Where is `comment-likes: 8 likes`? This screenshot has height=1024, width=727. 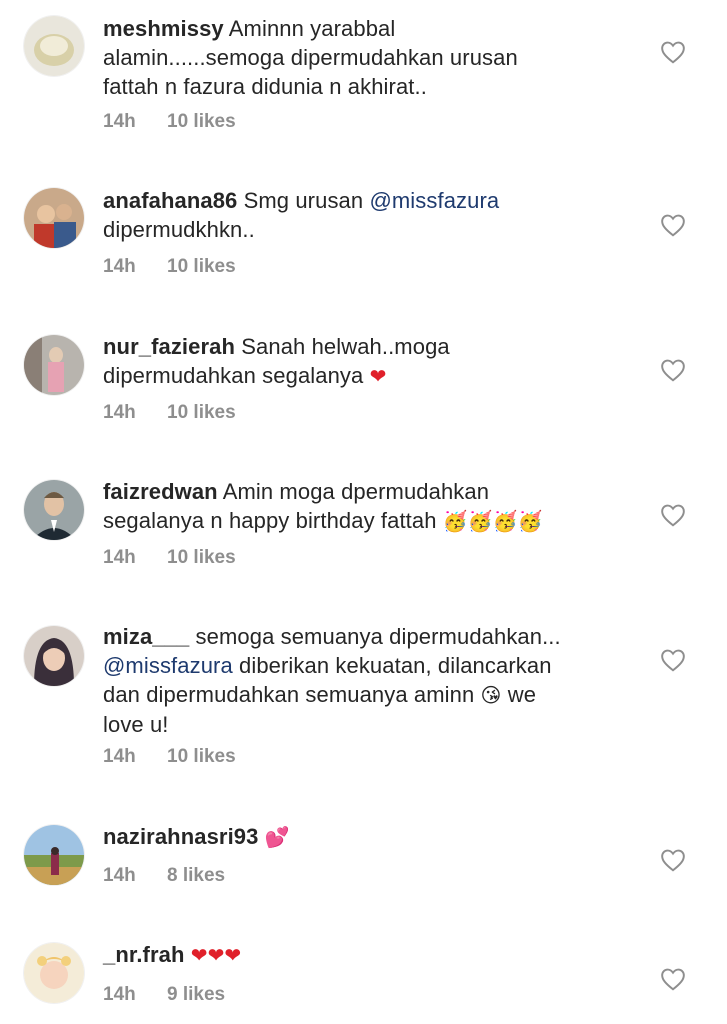
comment-likes: 8 likes is located at coordinates (196, 875).